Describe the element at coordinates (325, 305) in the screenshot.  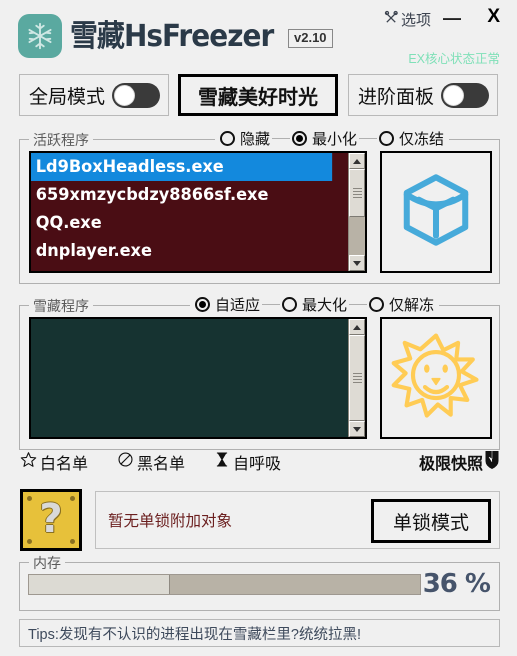
I see `radio-label: 最大化` at that location.